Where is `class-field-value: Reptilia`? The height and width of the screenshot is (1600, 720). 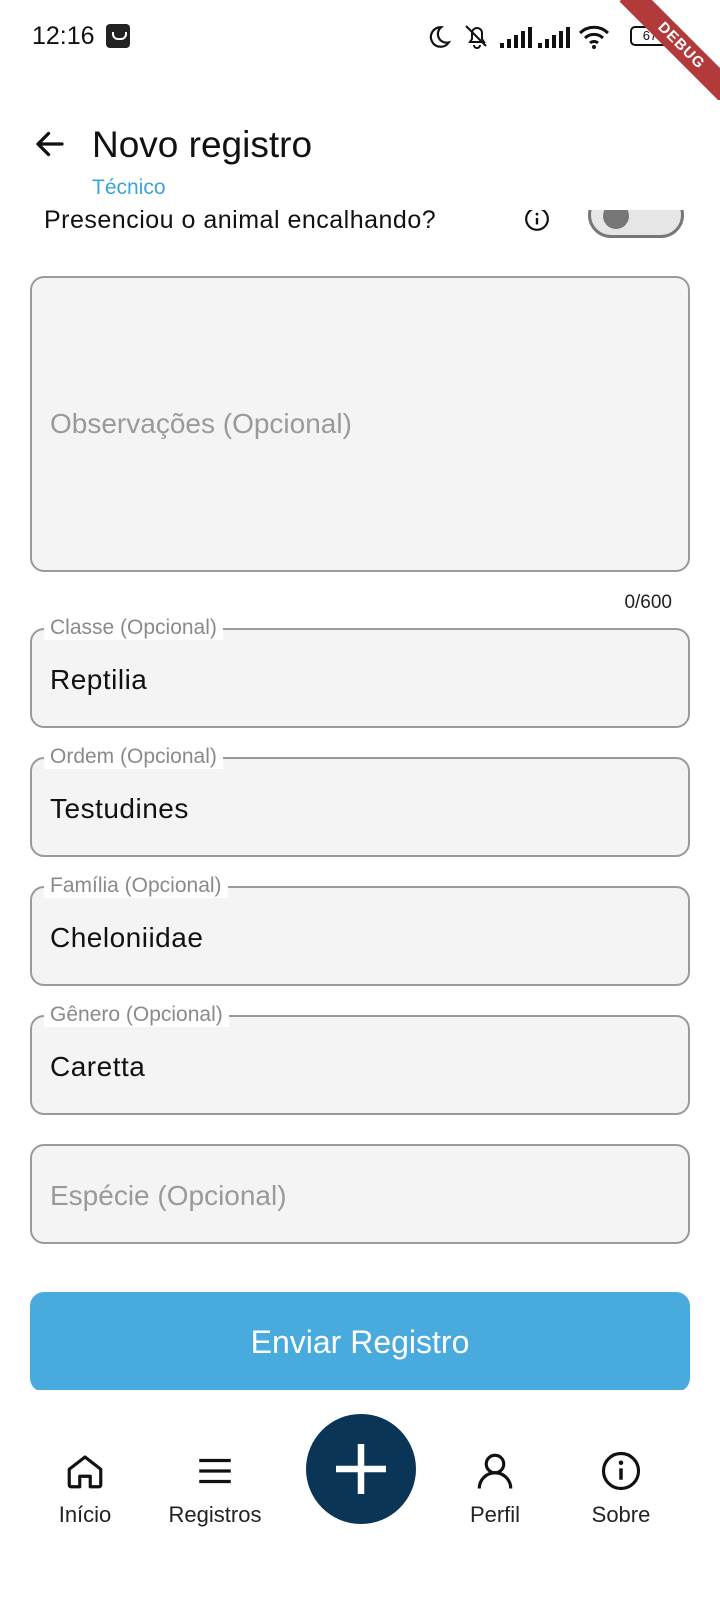
class-field-value: Reptilia is located at coordinates (99, 679).